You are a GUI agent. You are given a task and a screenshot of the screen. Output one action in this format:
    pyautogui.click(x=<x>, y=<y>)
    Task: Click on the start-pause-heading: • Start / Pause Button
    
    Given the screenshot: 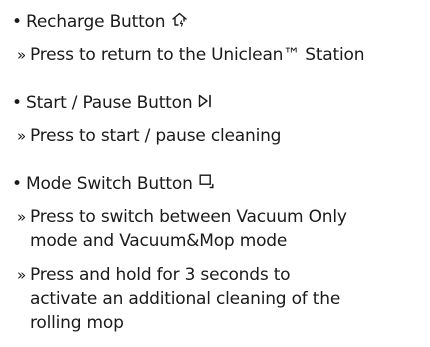 What is the action you would take?
    pyautogui.click(x=112, y=103)
    